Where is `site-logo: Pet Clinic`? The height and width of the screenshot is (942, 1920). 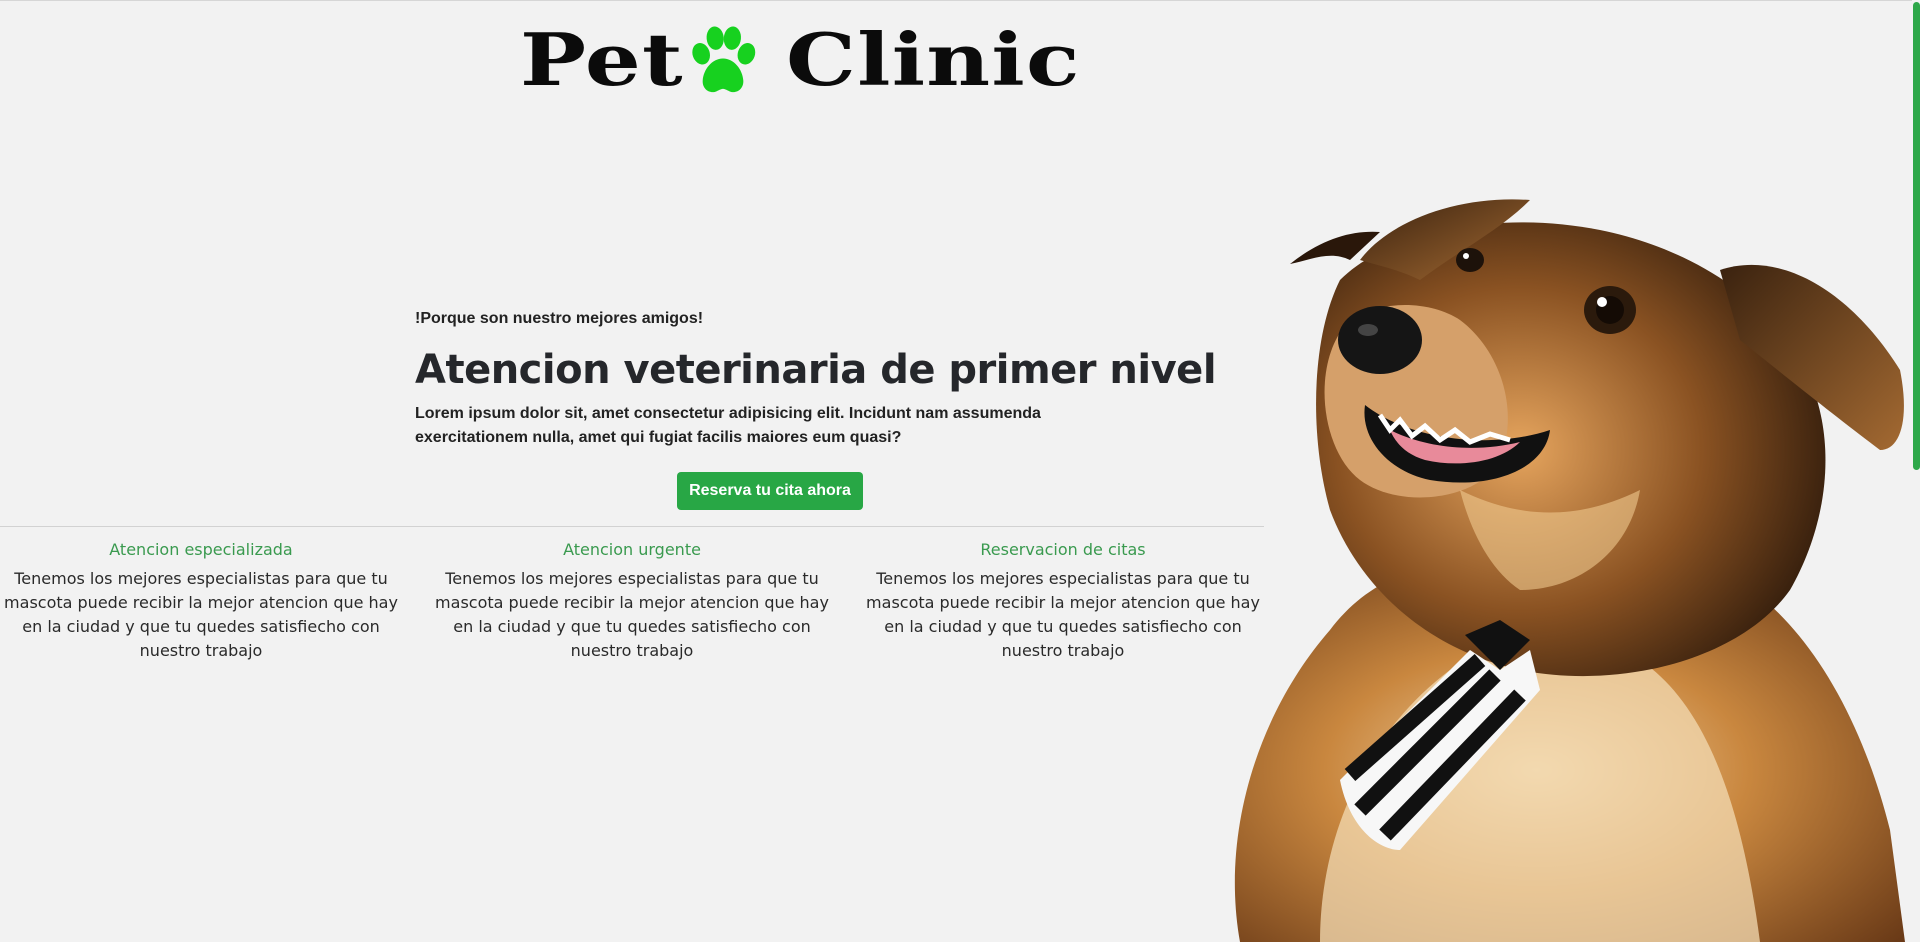
site-logo: Pet Clinic is located at coordinates (799, 59).